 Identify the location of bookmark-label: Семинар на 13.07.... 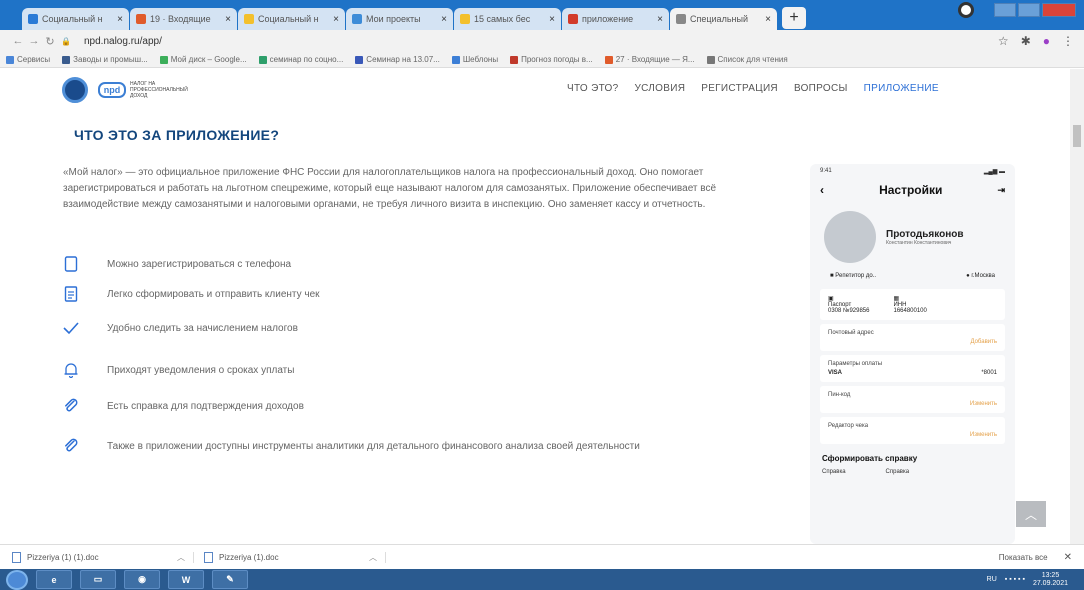
(403, 59).